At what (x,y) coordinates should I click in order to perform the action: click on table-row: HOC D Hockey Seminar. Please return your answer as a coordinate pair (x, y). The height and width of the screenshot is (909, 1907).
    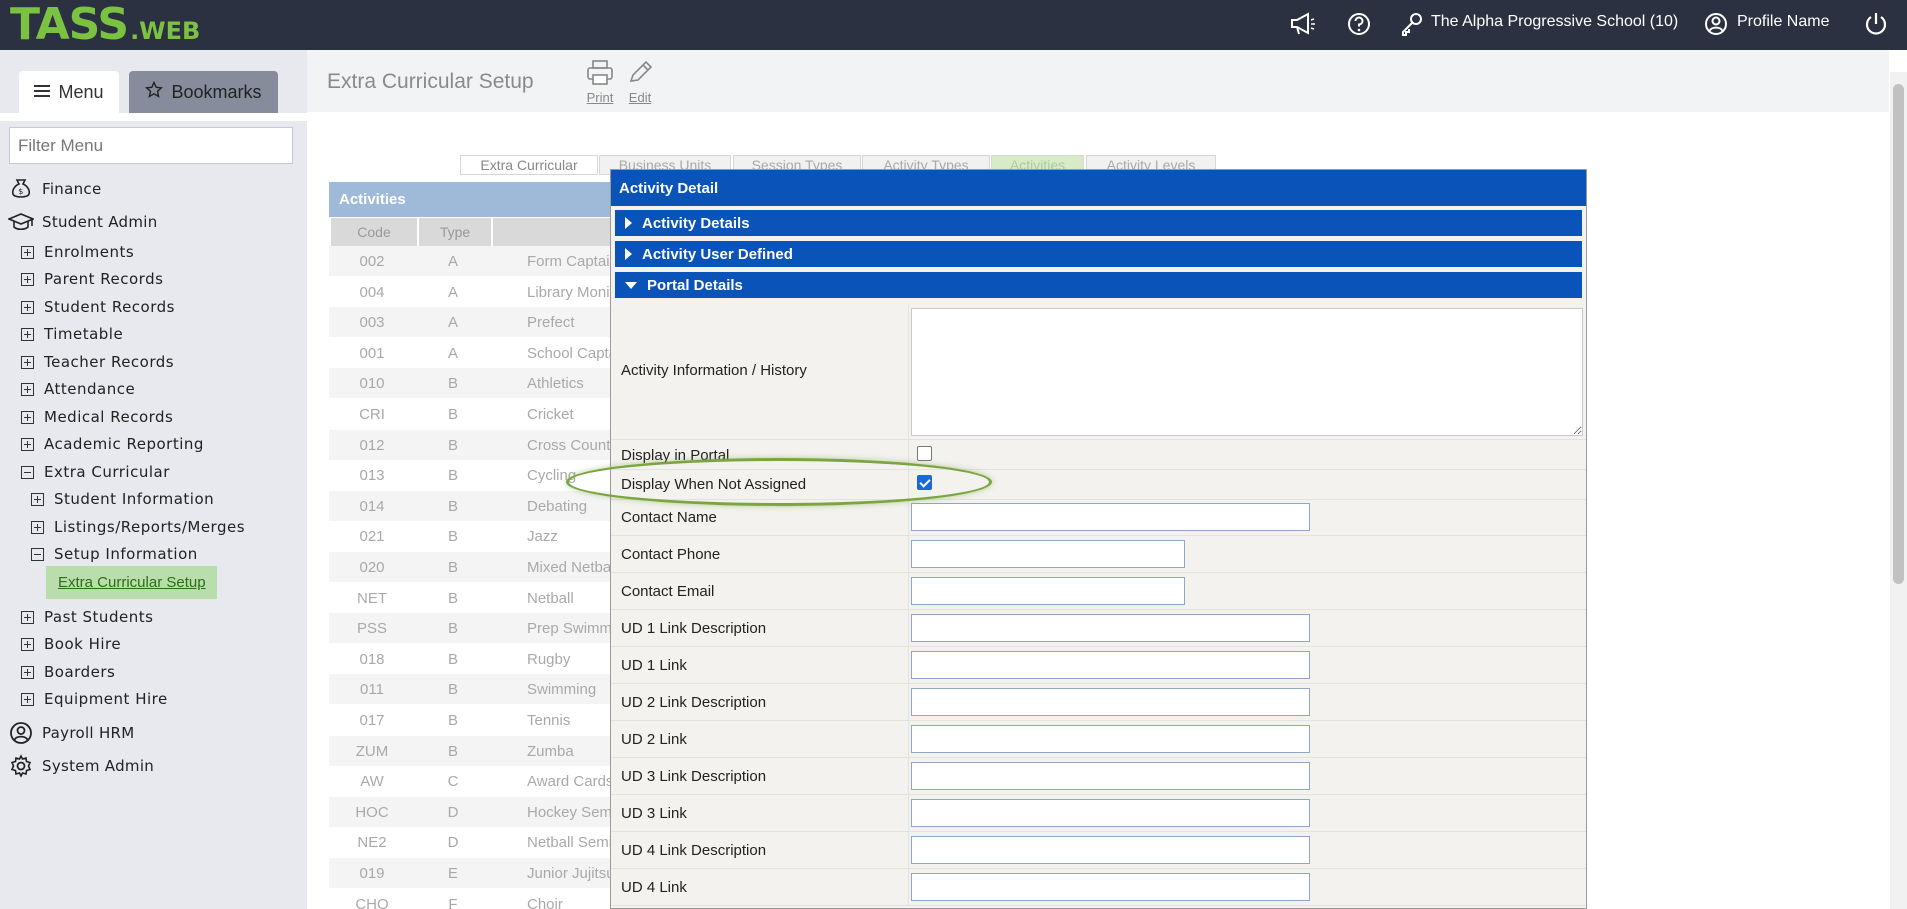
    Looking at the image, I should click on (474, 811).